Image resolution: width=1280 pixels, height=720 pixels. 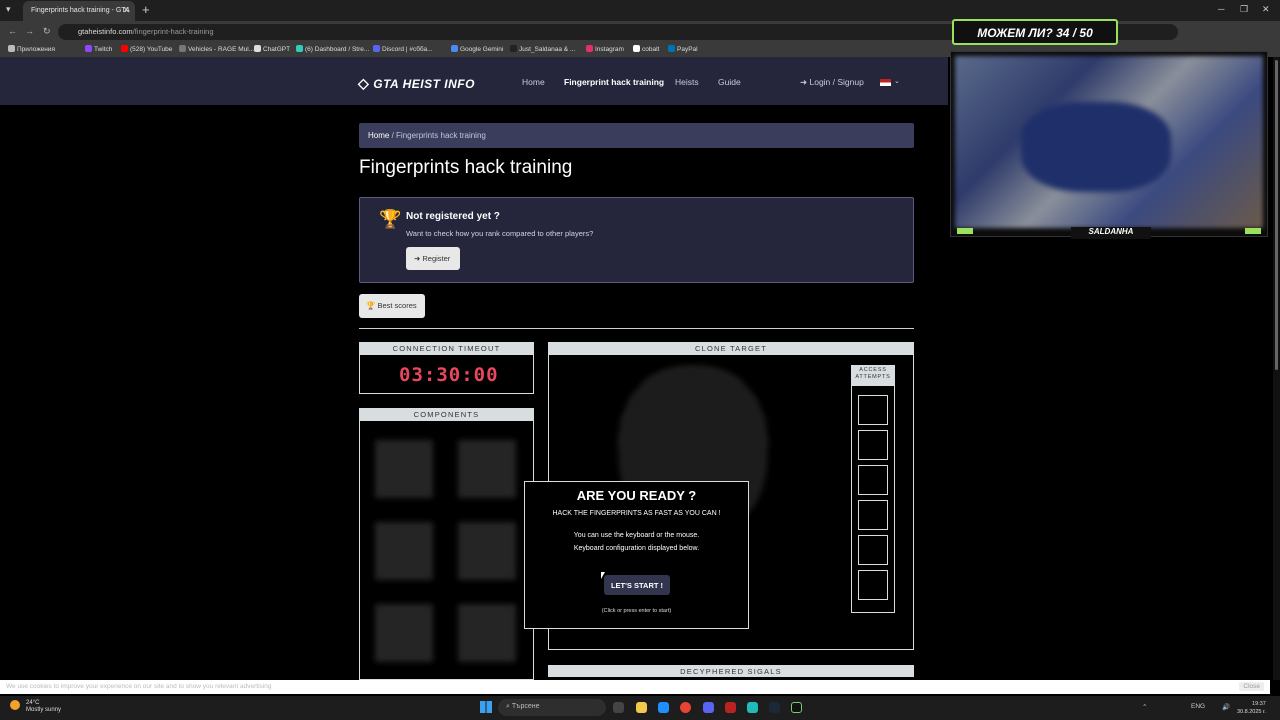 What do you see at coordinates (272, 49) in the screenshot?
I see `bookmark-item: ChatGPT` at bounding box center [272, 49].